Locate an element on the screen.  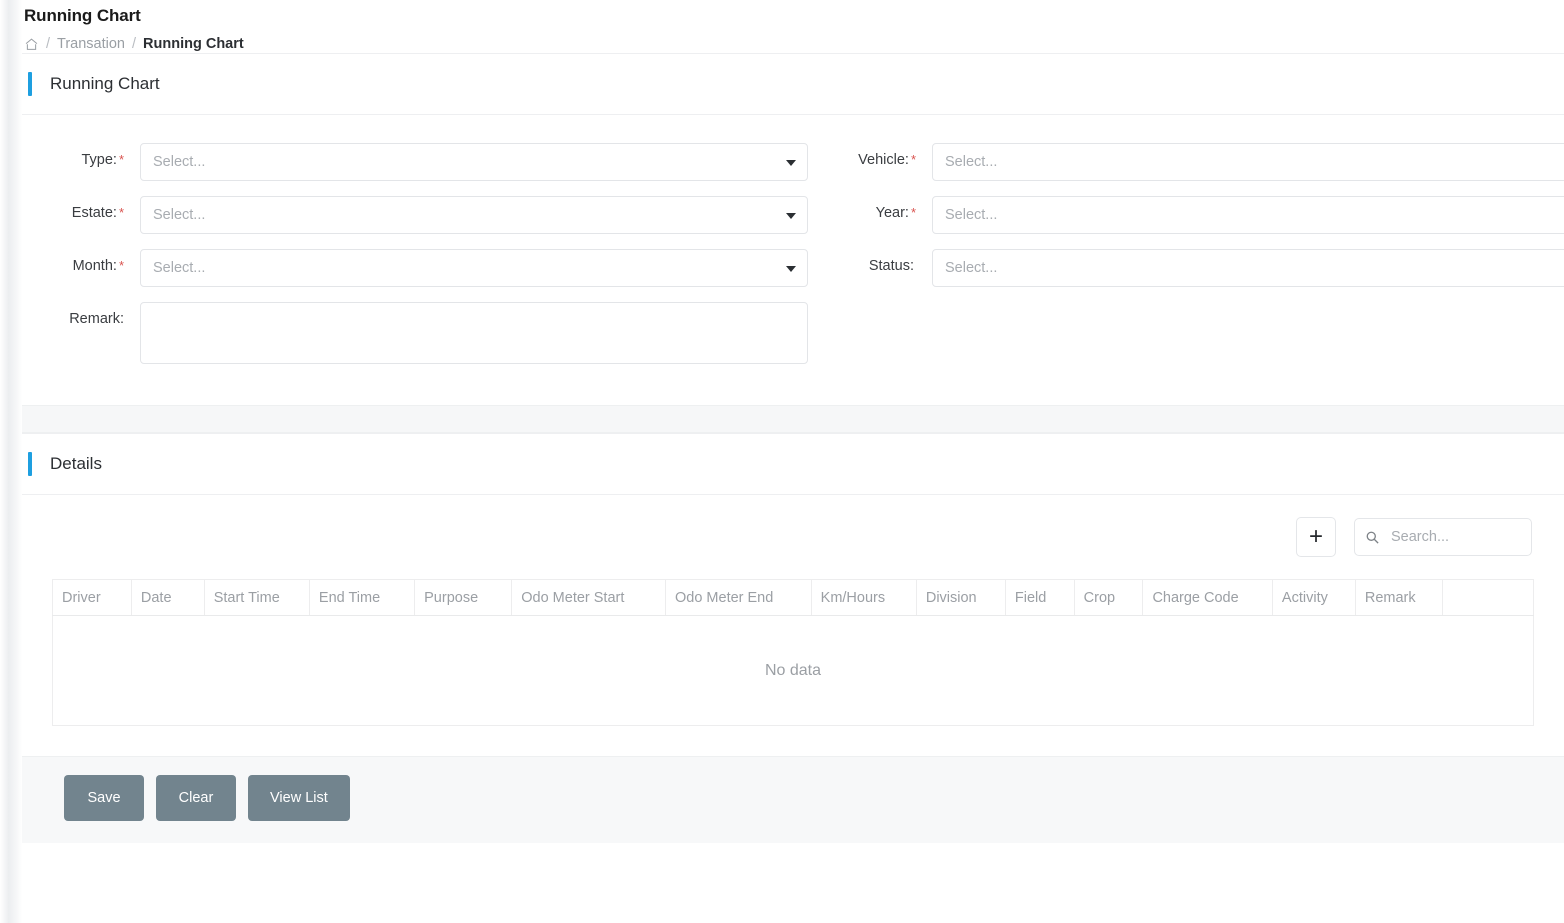
search-box is located at coordinates (1443, 537).